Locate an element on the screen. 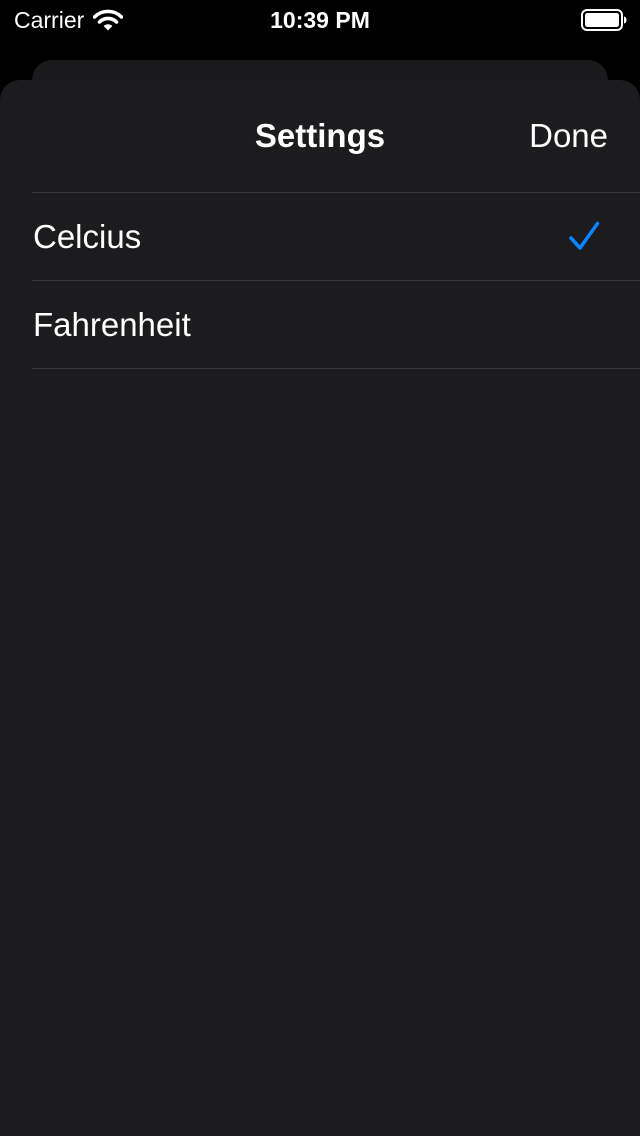  option-fahrenheit: Fahrenheit is located at coordinates (320, 324).